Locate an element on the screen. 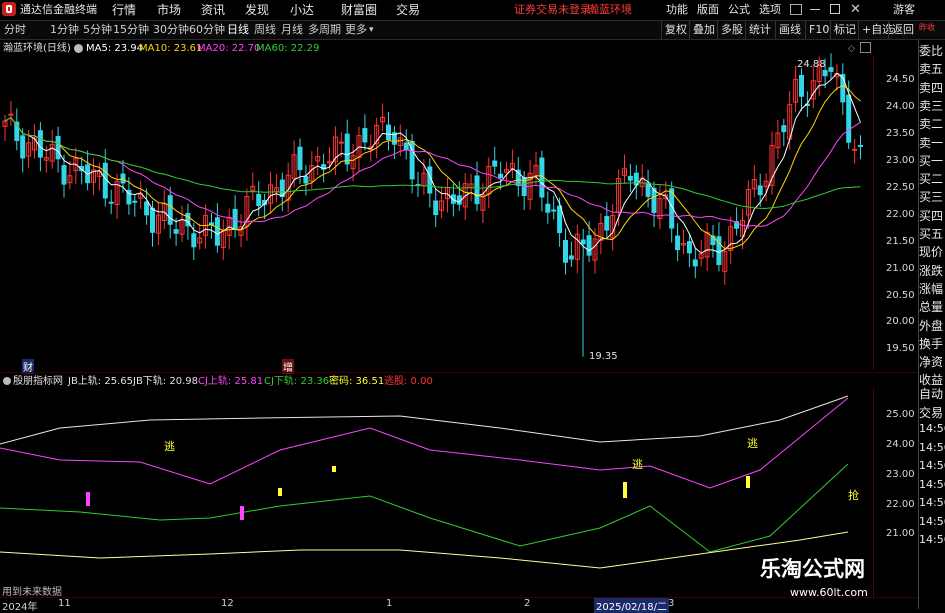 Image resolution: width=945 pixels, height=613 pixels. tab-multi-period: 多周期 is located at coordinates (324, 30).